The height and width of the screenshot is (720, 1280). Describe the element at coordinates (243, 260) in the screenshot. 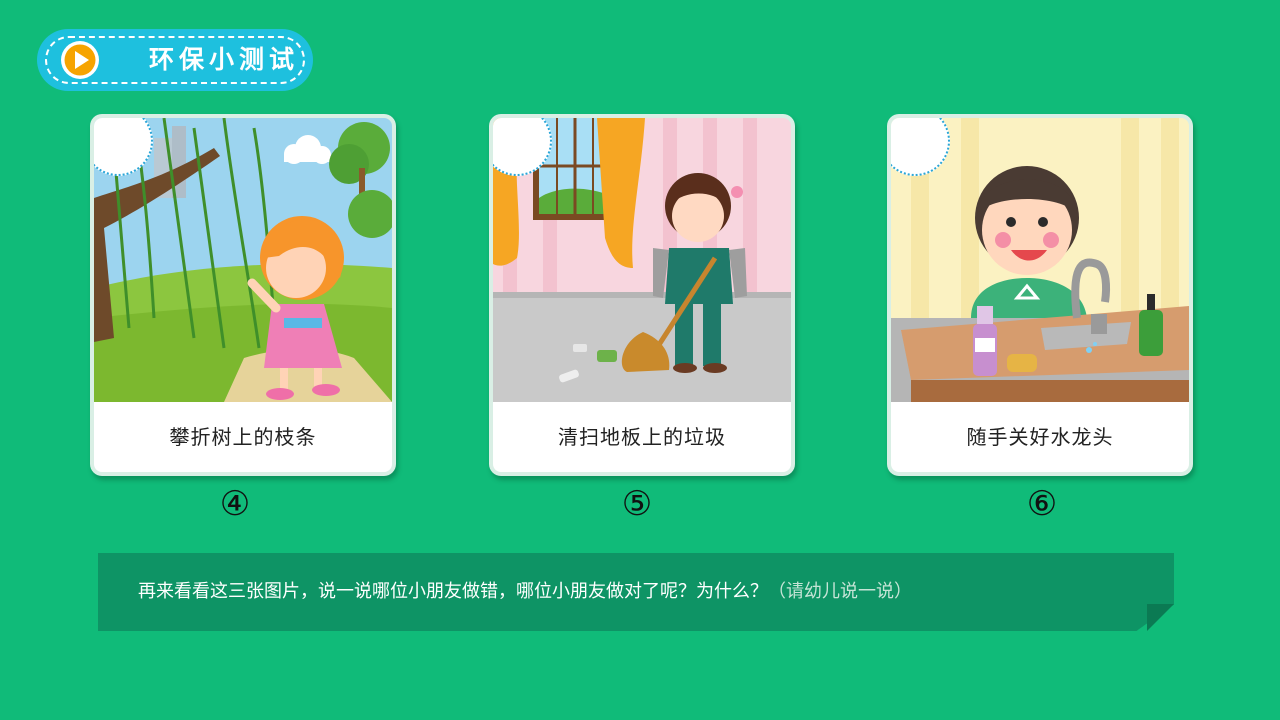

I see `illustration-breaking-branch` at that location.